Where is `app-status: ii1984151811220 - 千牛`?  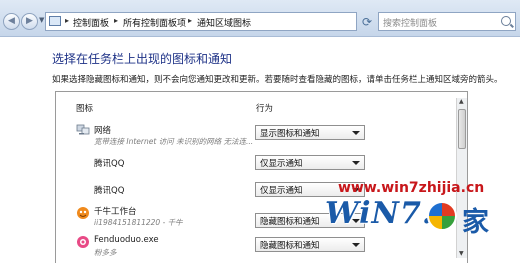
app-status: ii1984151811220 - 千牛 is located at coordinates (138, 222).